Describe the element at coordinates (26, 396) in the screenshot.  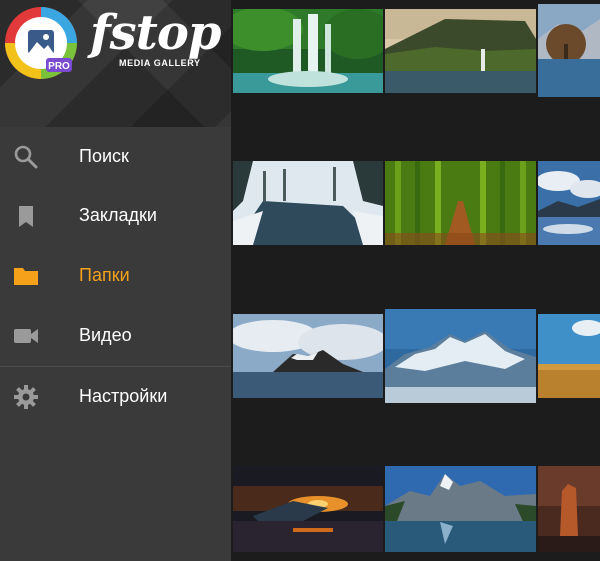
I see `gear-icon` at that location.